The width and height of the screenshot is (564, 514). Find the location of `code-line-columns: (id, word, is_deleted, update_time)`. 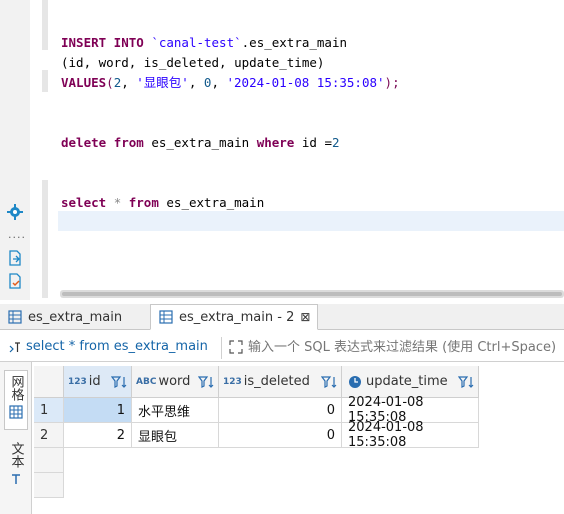

code-line-columns: (id, word, is_deleted, update_time) is located at coordinates (193, 62).